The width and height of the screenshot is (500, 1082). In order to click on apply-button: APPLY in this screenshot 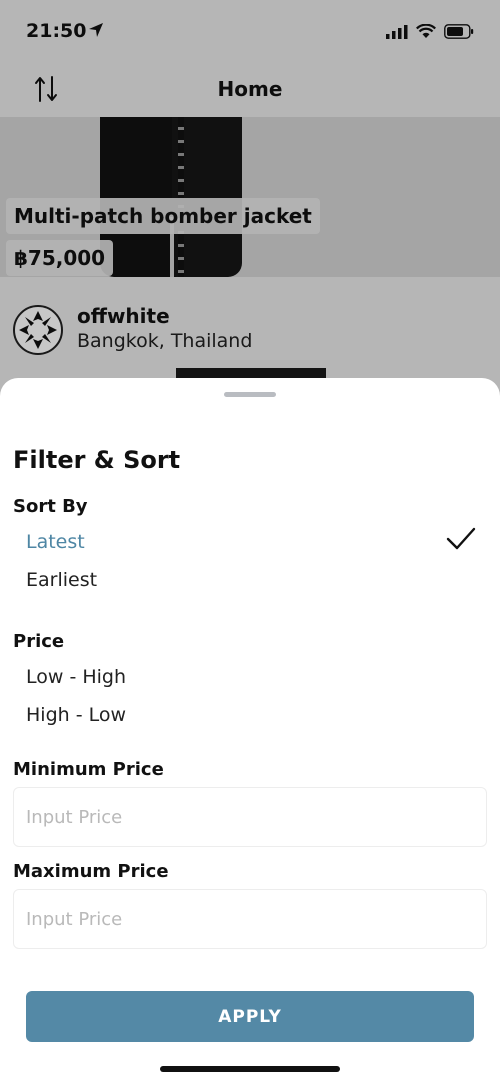, I will do `click(250, 1016)`.